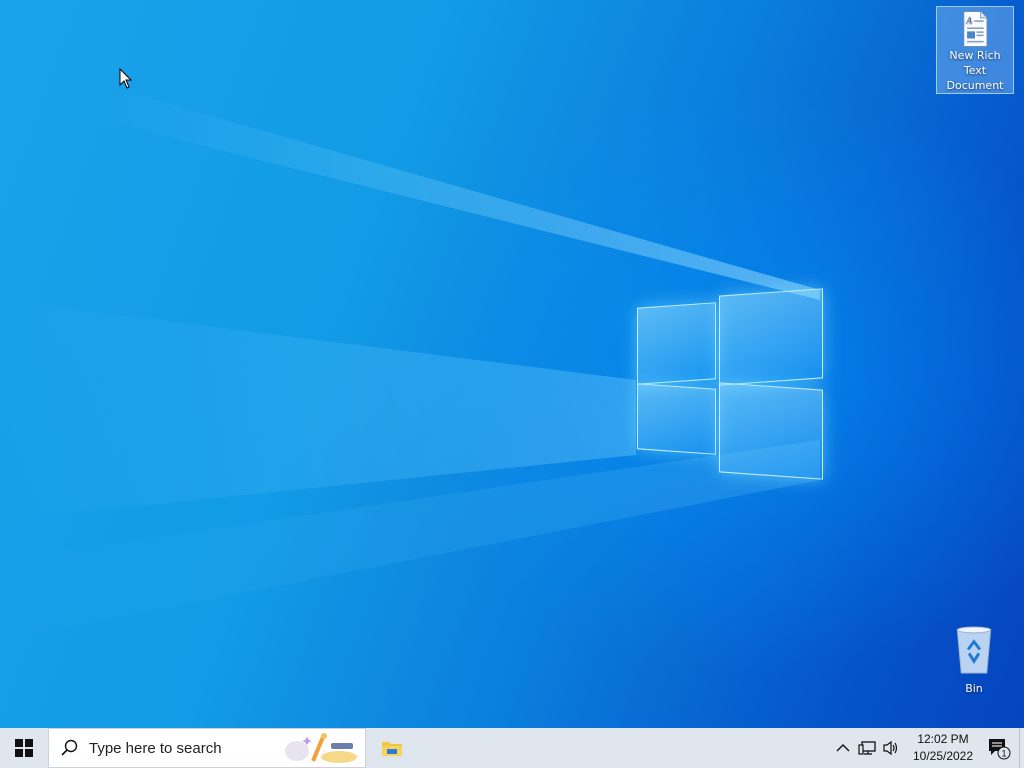  Describe the element at coordinates (968, 21) in the screenshot. I see `svg-text: A` at that location.